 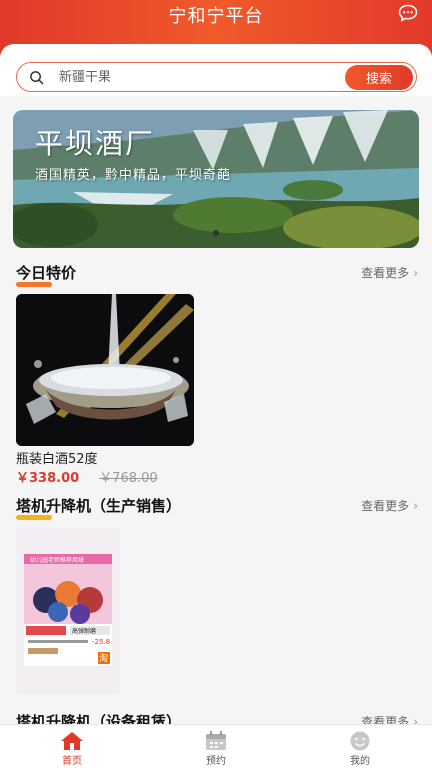 I want to click on page-title: 宁和宁平台, so click(x=216, y=16).